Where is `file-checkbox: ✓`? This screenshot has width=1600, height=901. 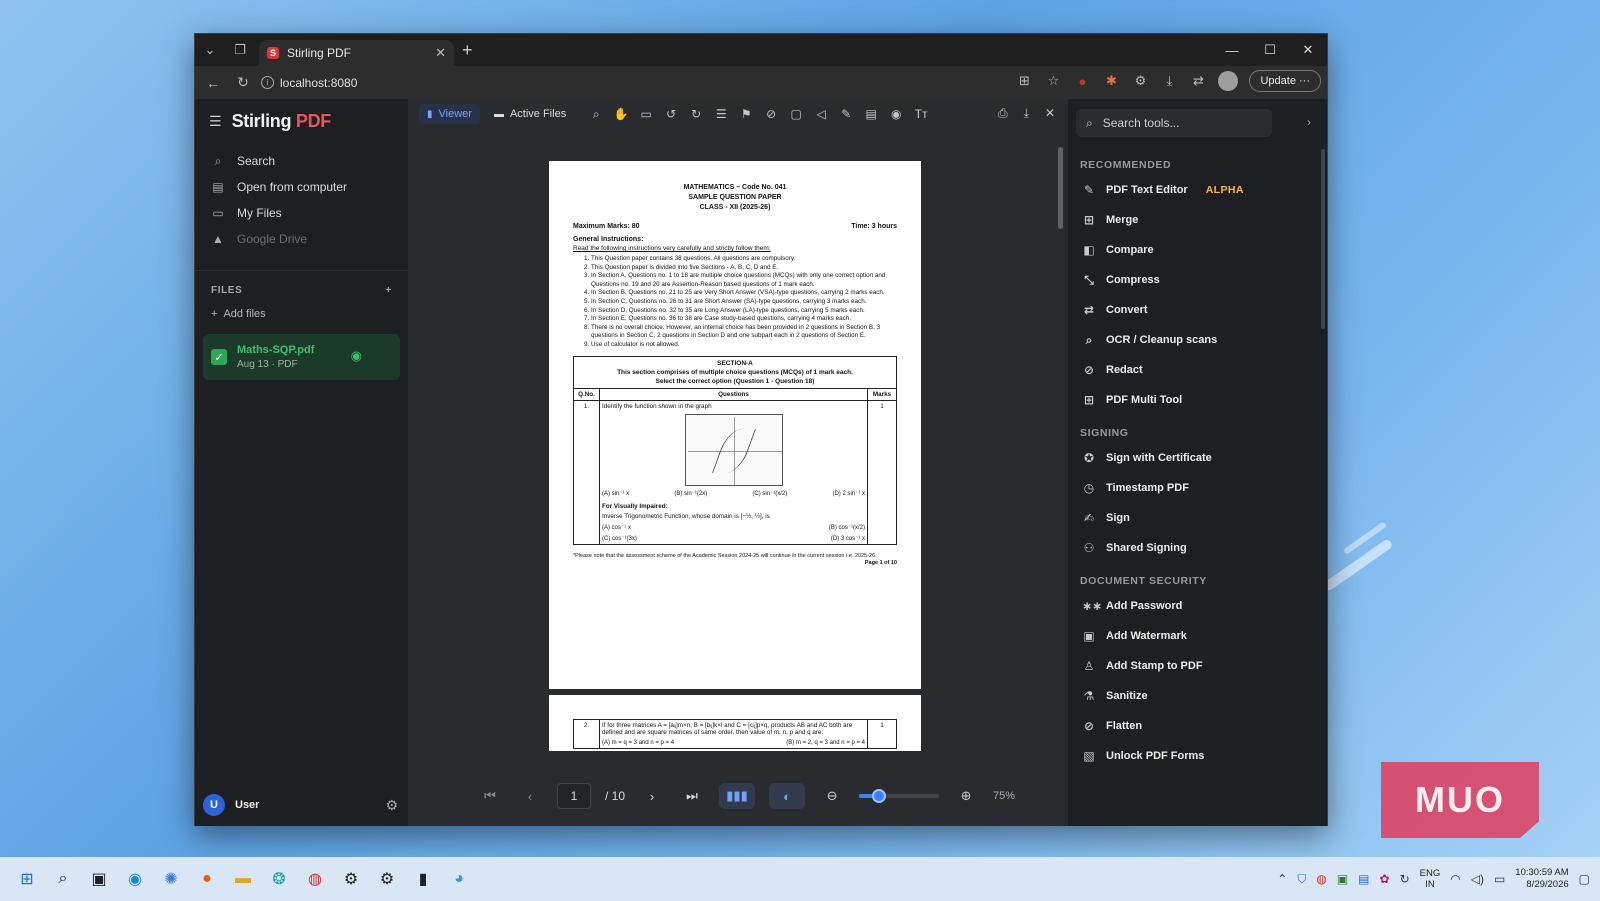
file-checkbox: ✓ is located at coordinates (219, 357).